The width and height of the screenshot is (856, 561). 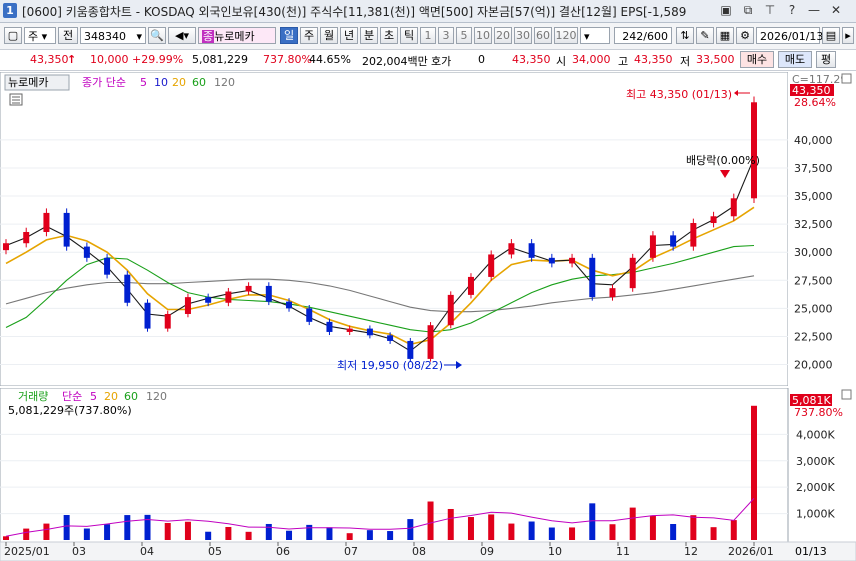 What do you see at coordinates (789, 35) in the screenshot?
I see `date-field: 2026/01/13` at bounding box center [789, 35].